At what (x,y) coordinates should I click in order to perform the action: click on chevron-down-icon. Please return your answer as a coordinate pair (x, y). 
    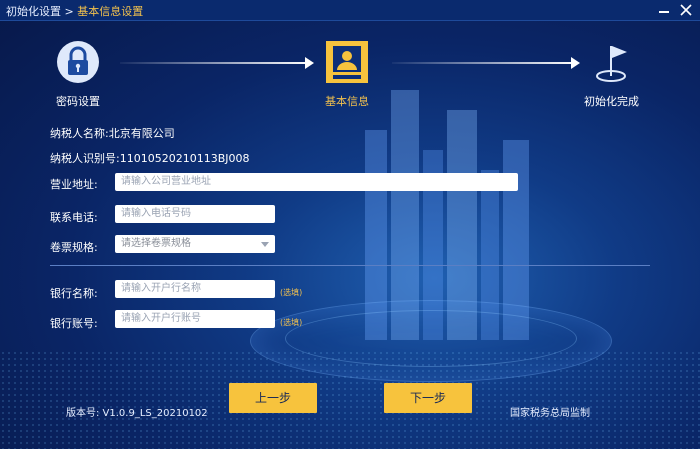
    Looking at the image, I should click on (265, 244).